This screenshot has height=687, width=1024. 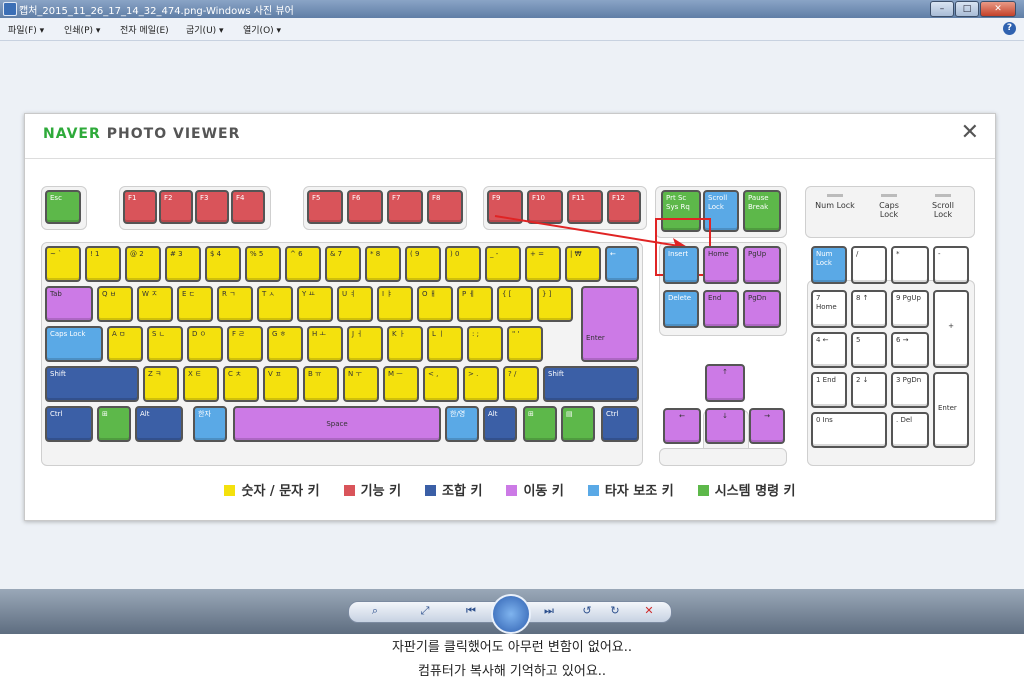 What do you see at coordinates (869, 390) in the screenshot?
I see `numpad-2: 2 ↓` at bounding box center [869, 390].